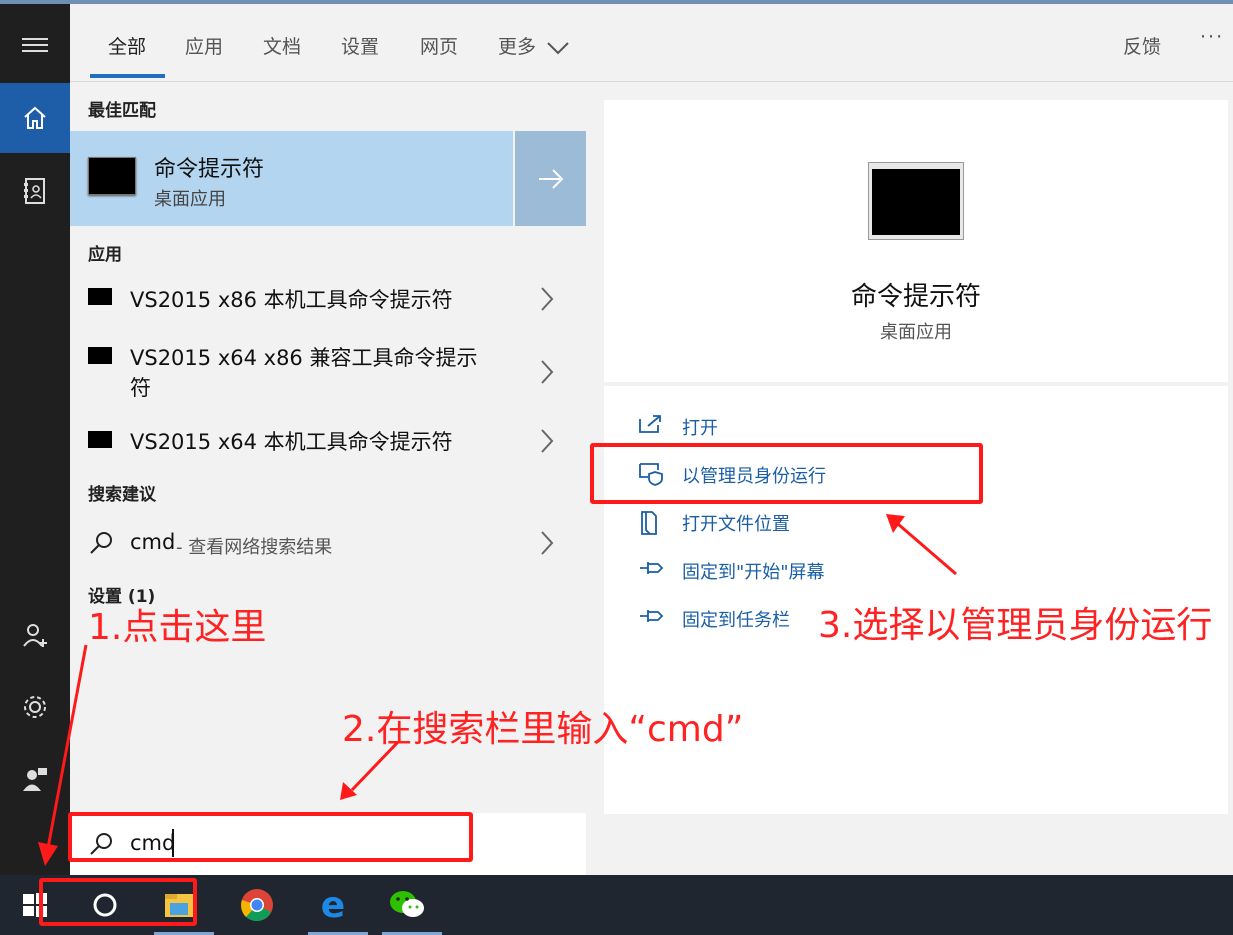 This screenshot has height=935, width=1233. What do you see at coordinates (370, 770) in the screenshot?
I see `annotation-arrow-step2` at bounding box center [370, 770].